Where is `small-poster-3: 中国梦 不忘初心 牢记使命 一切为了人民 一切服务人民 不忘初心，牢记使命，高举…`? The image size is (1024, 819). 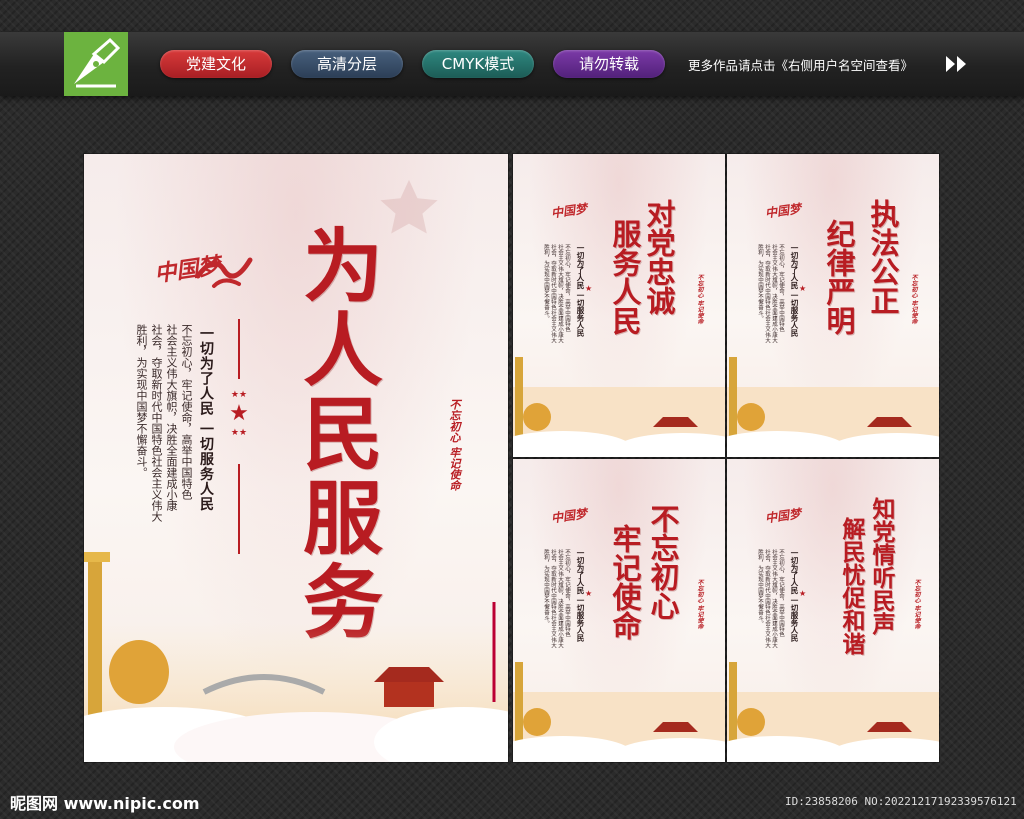
small-poster-3: 中国梦 不忘初心 牢记使命 一切为了人民 一切服务人民 不忘初心，牢记使命，高举… is located at coordinates (619, 610).